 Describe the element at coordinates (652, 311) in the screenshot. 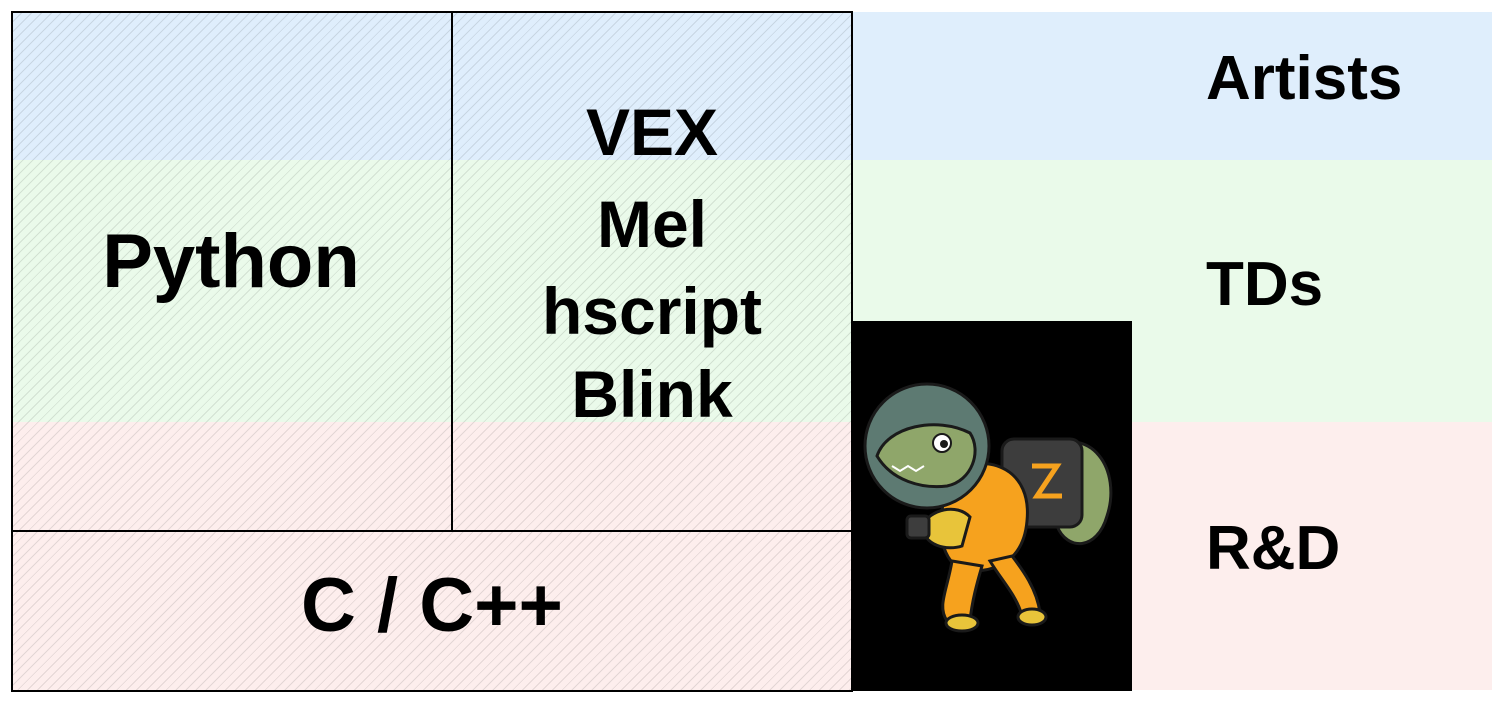

I see `hscript-label: hscript` at that location.